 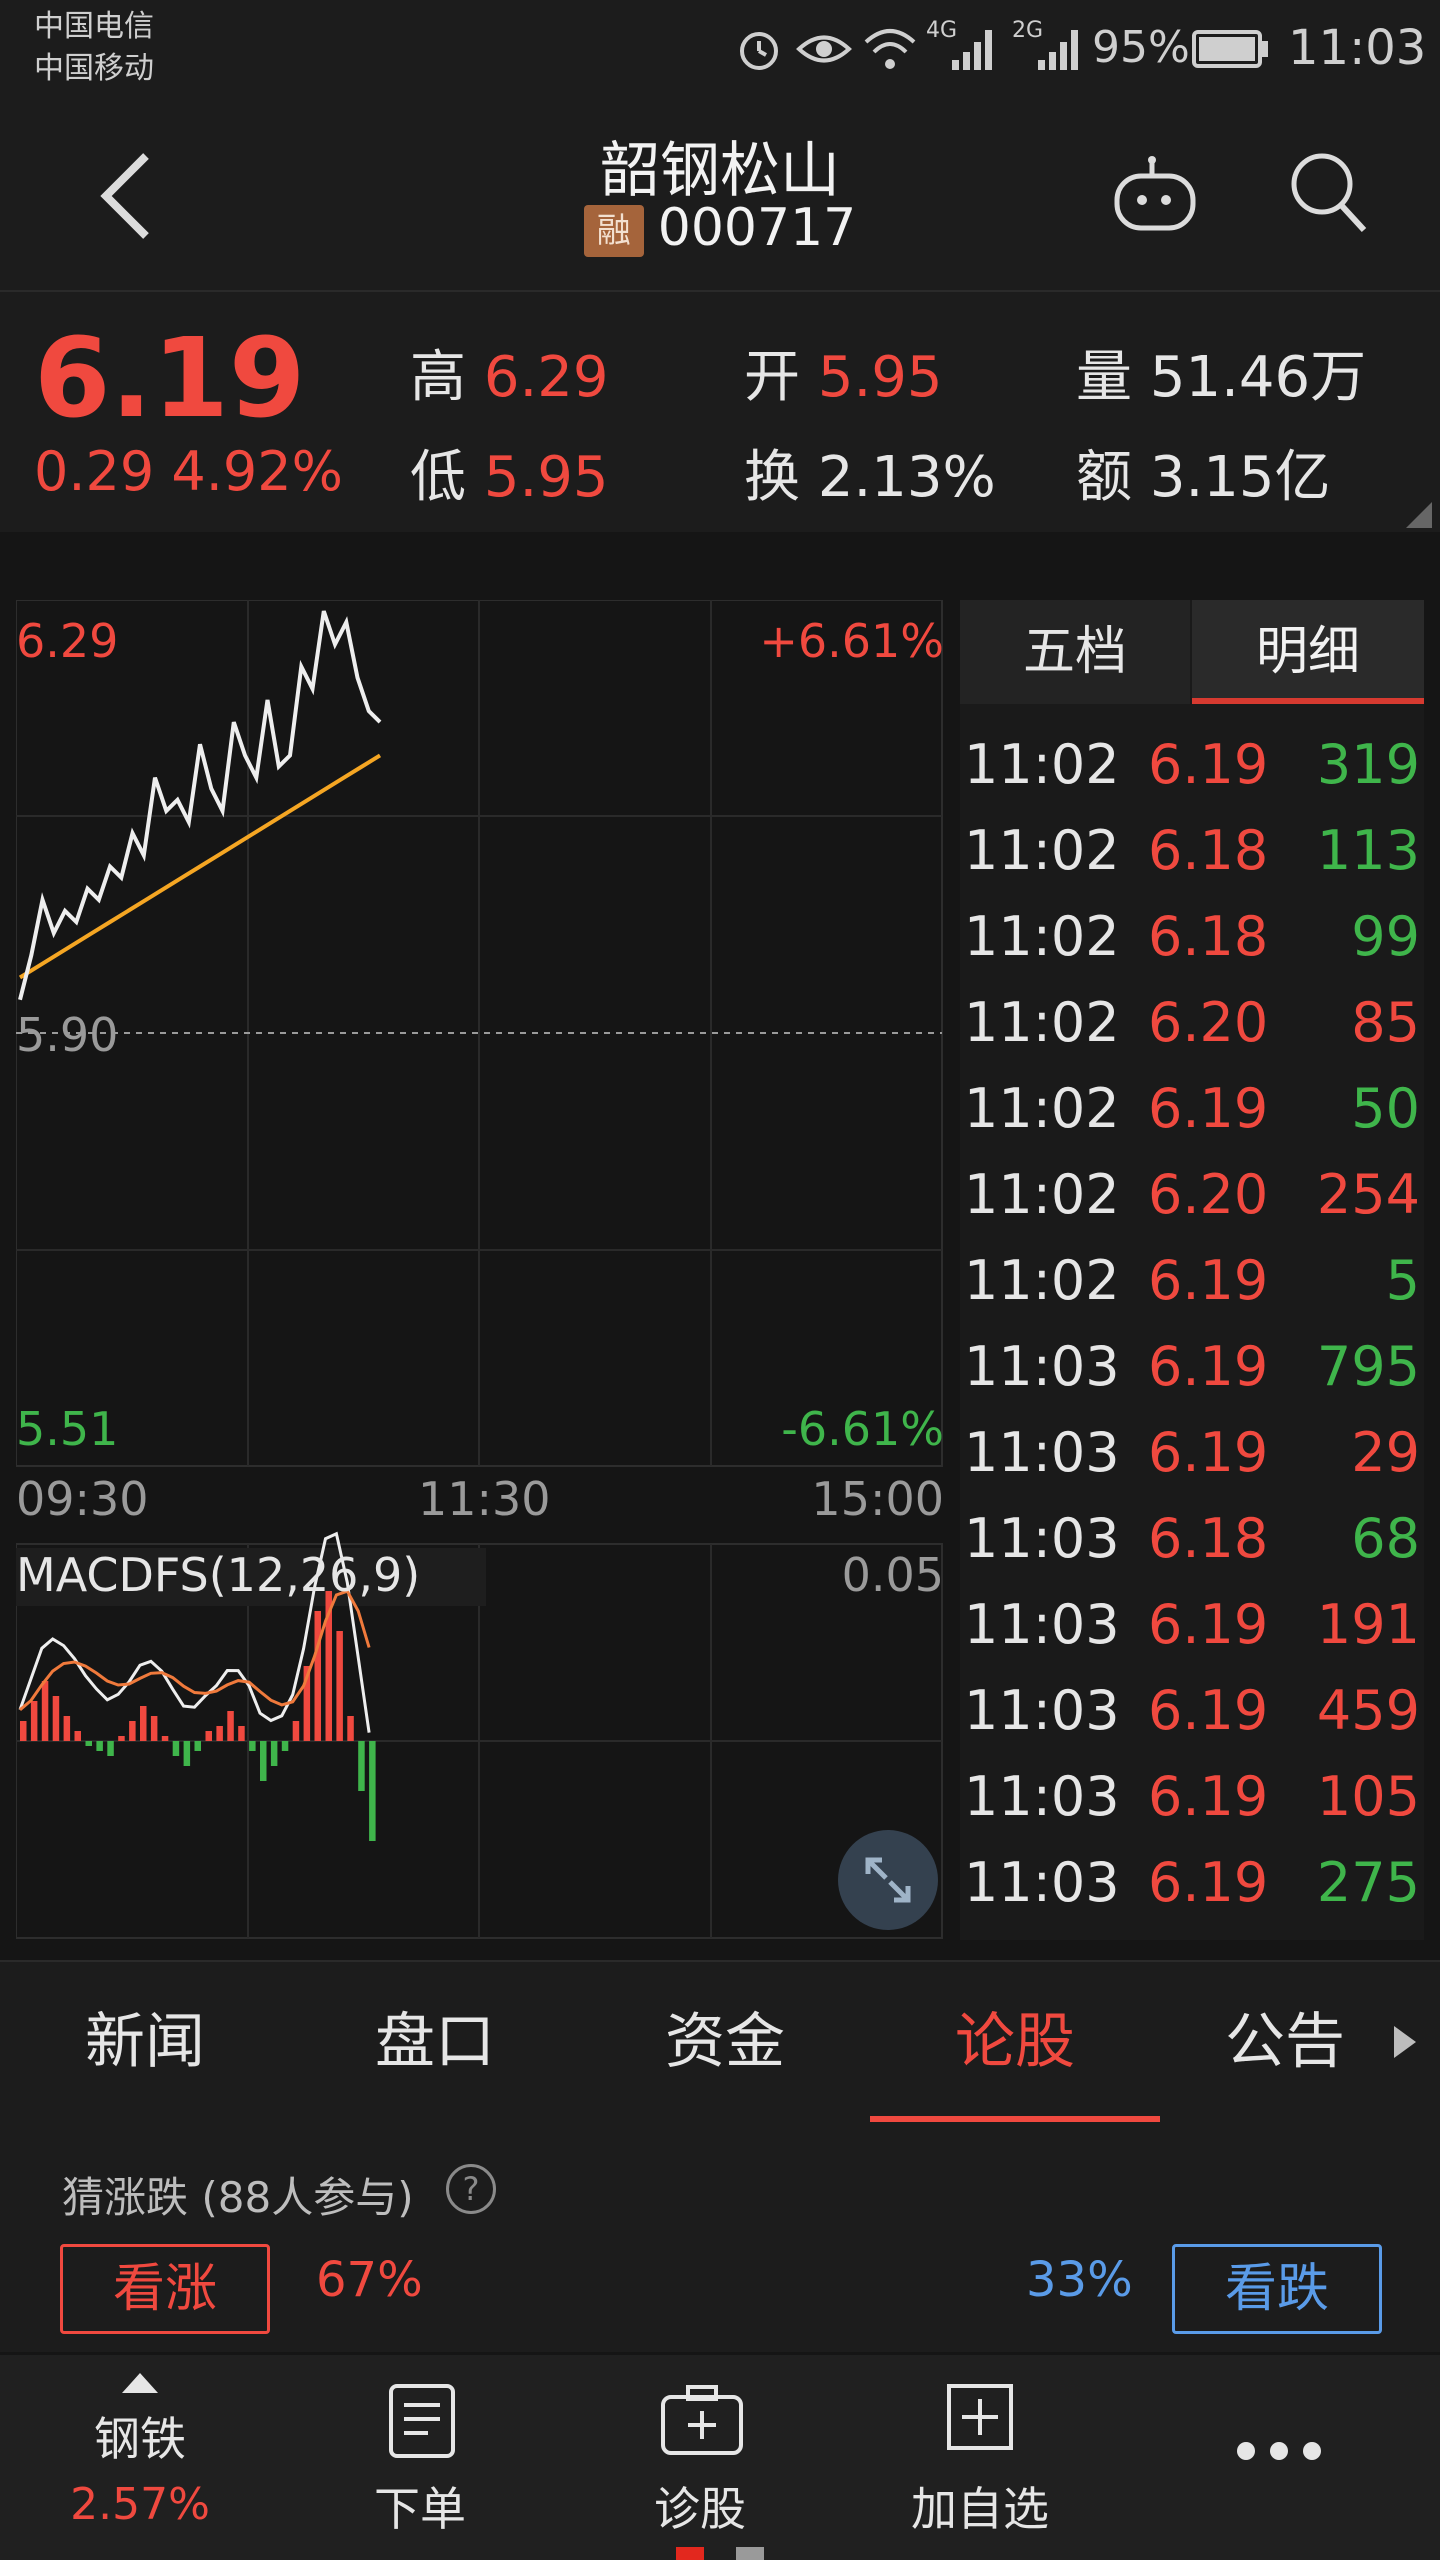 I want to click on amount-value: 3.15亿, so click(x=1240, y=477).